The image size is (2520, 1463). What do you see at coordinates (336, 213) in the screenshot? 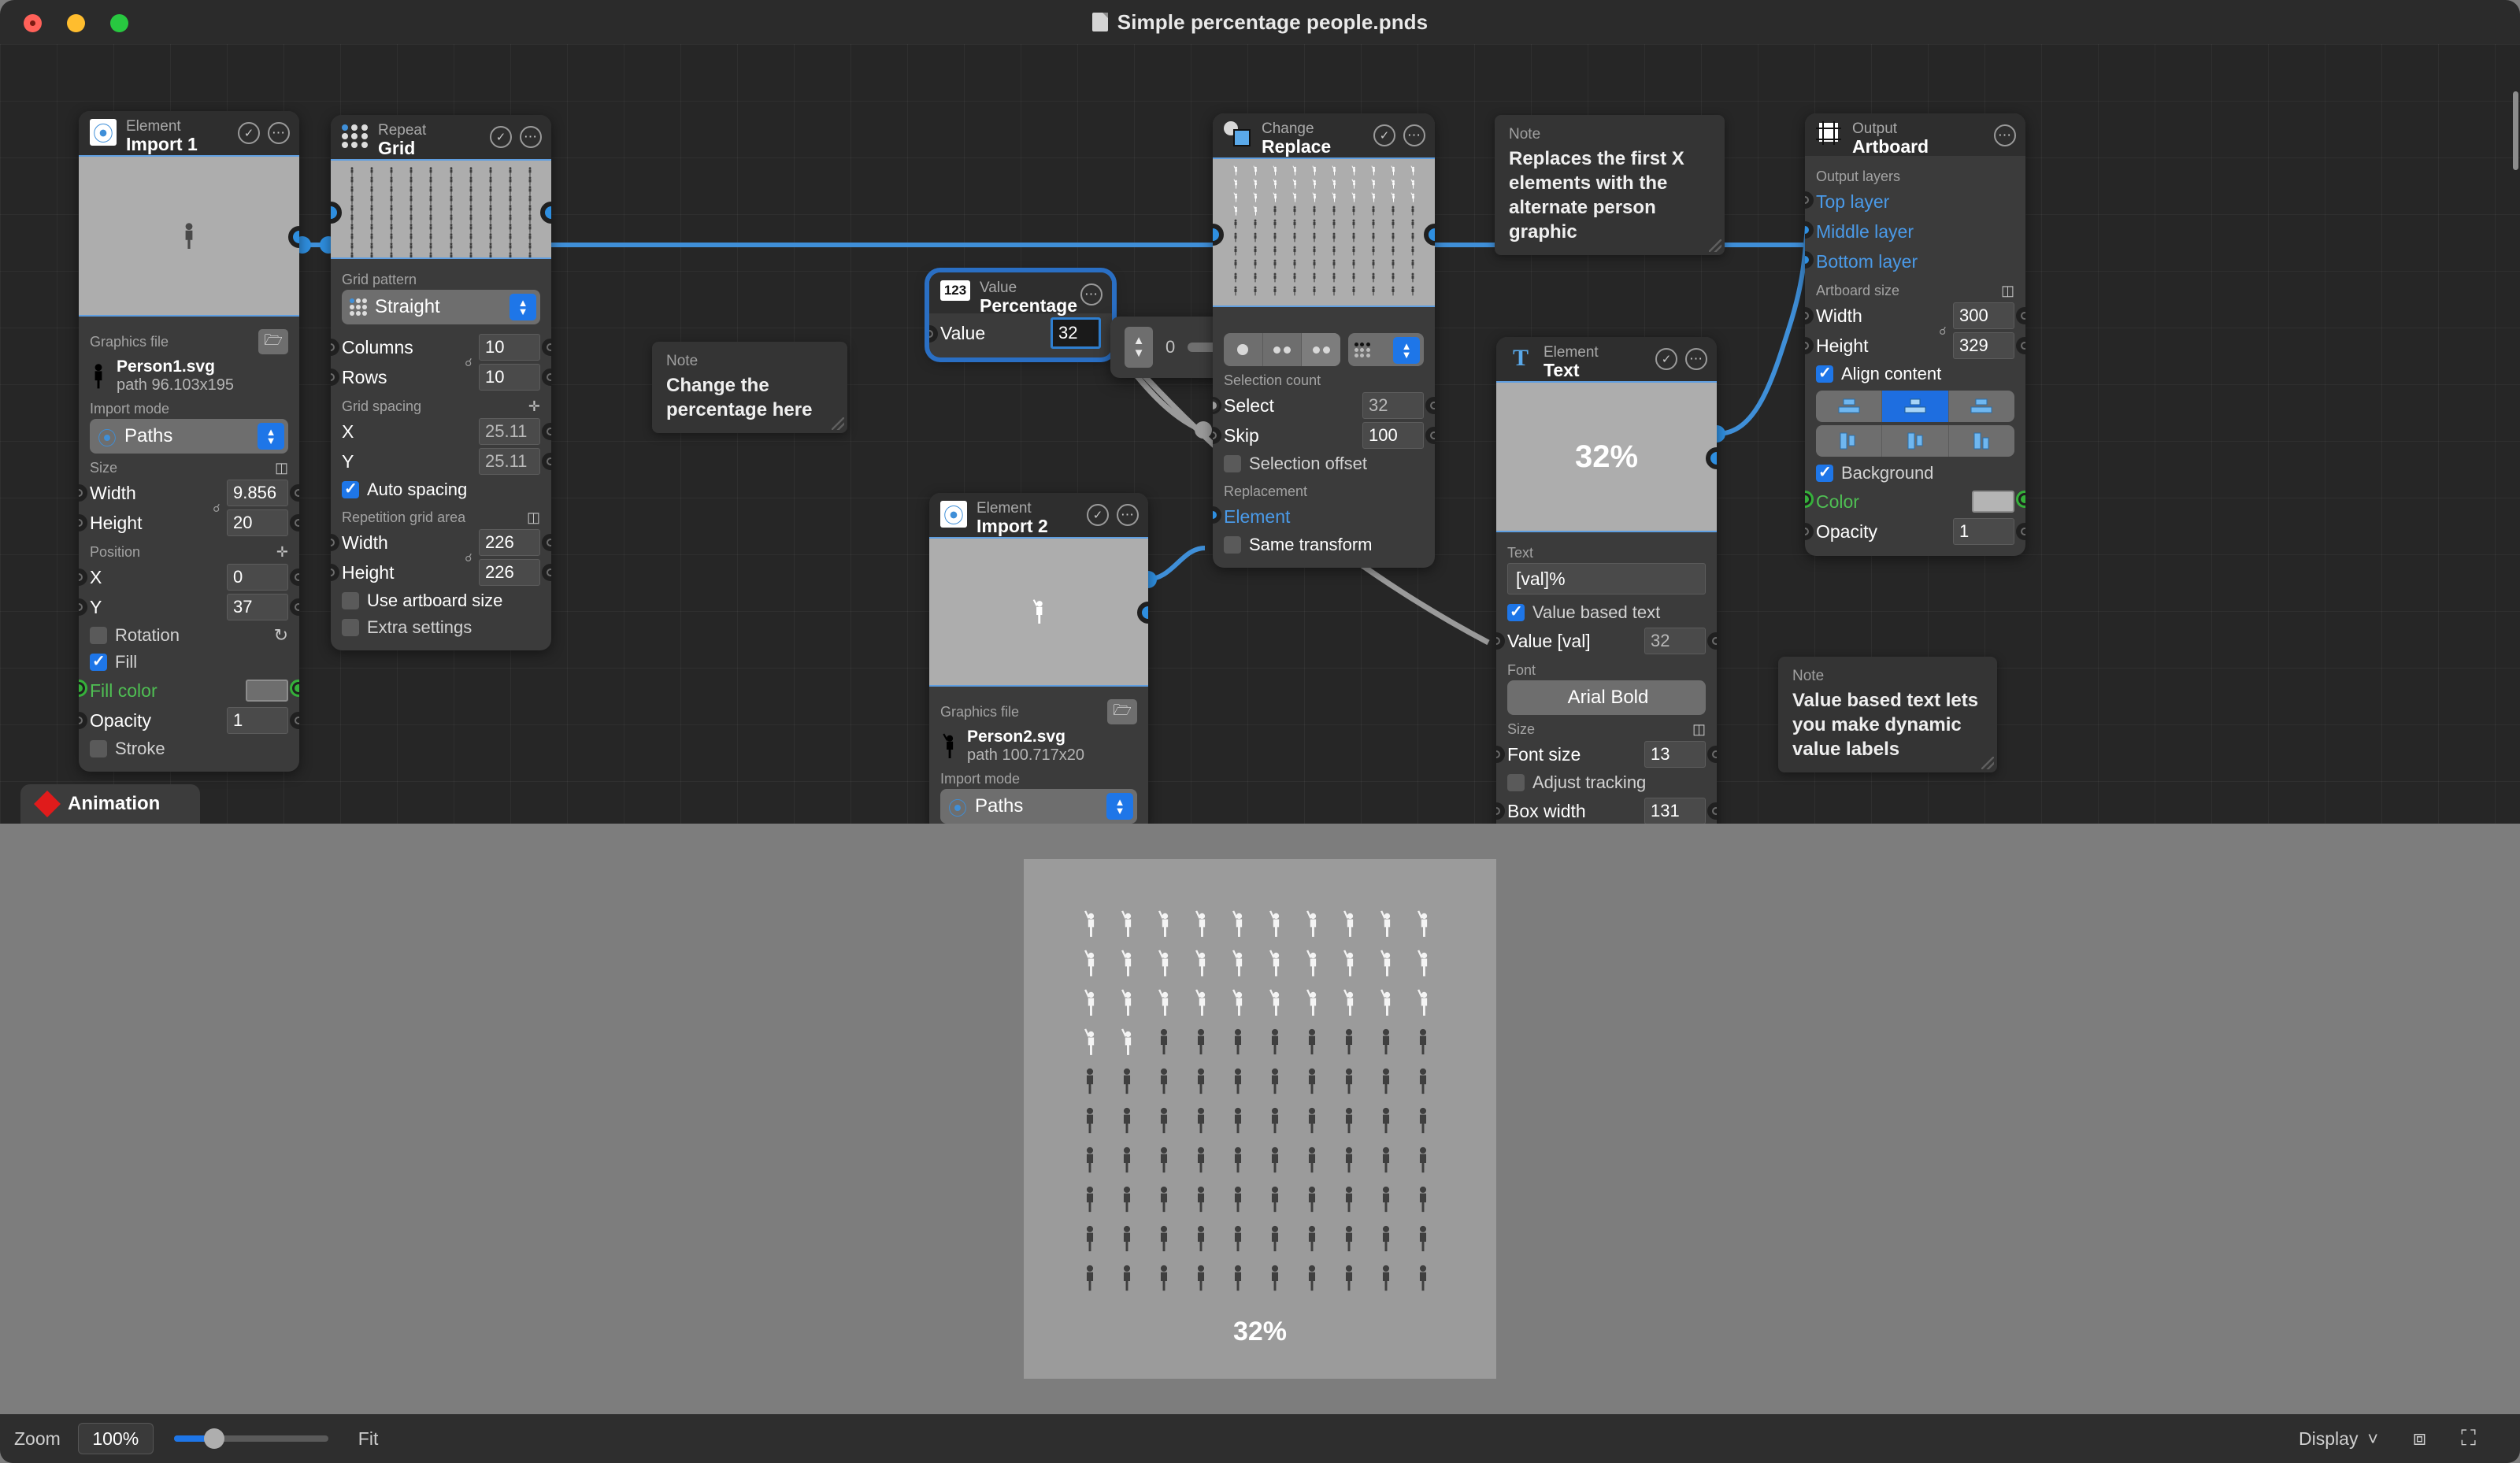
I see `input-port-element` at bounding box center [336, 213].